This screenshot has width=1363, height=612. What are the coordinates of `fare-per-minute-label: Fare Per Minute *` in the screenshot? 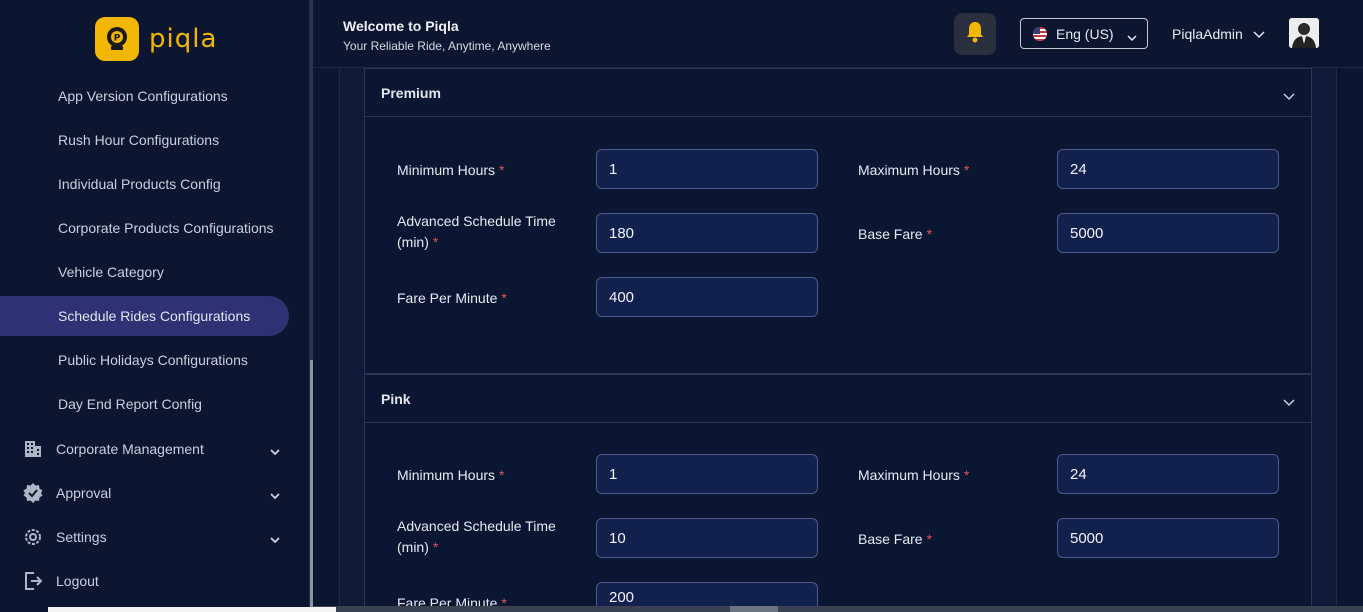 It's located at (452, 298).